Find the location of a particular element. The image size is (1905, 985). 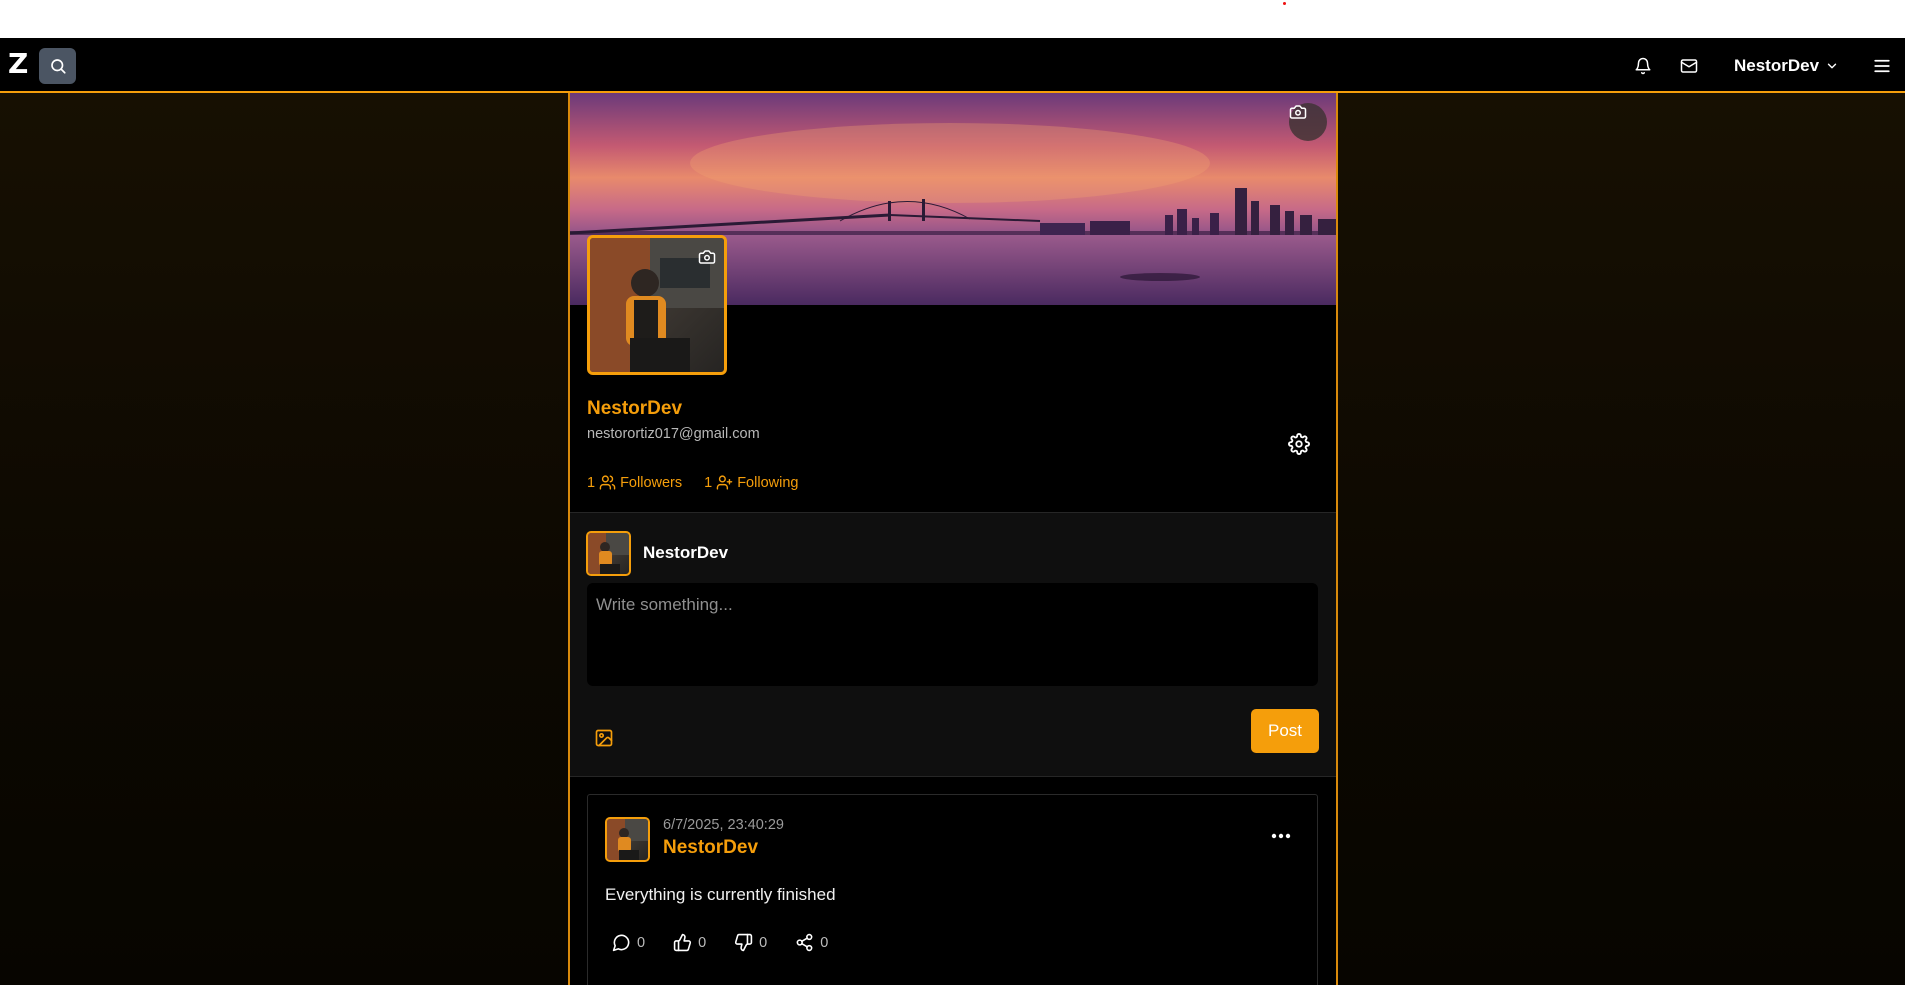

search-button is located at coordinates (57, 66).